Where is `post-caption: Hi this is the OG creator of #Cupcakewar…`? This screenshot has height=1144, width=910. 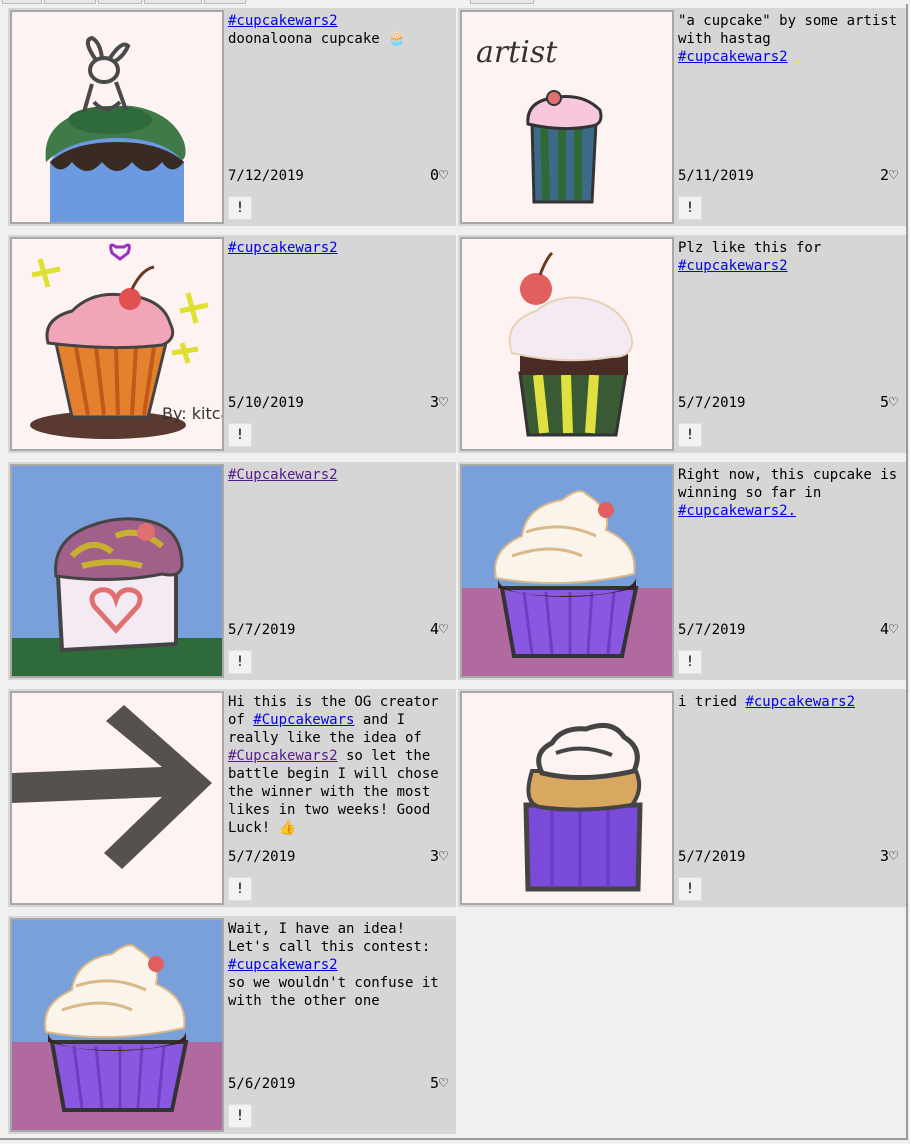 post-caption: Hi this is the OG creator of #Cupcakewar… is located at coordinates (338, 765).